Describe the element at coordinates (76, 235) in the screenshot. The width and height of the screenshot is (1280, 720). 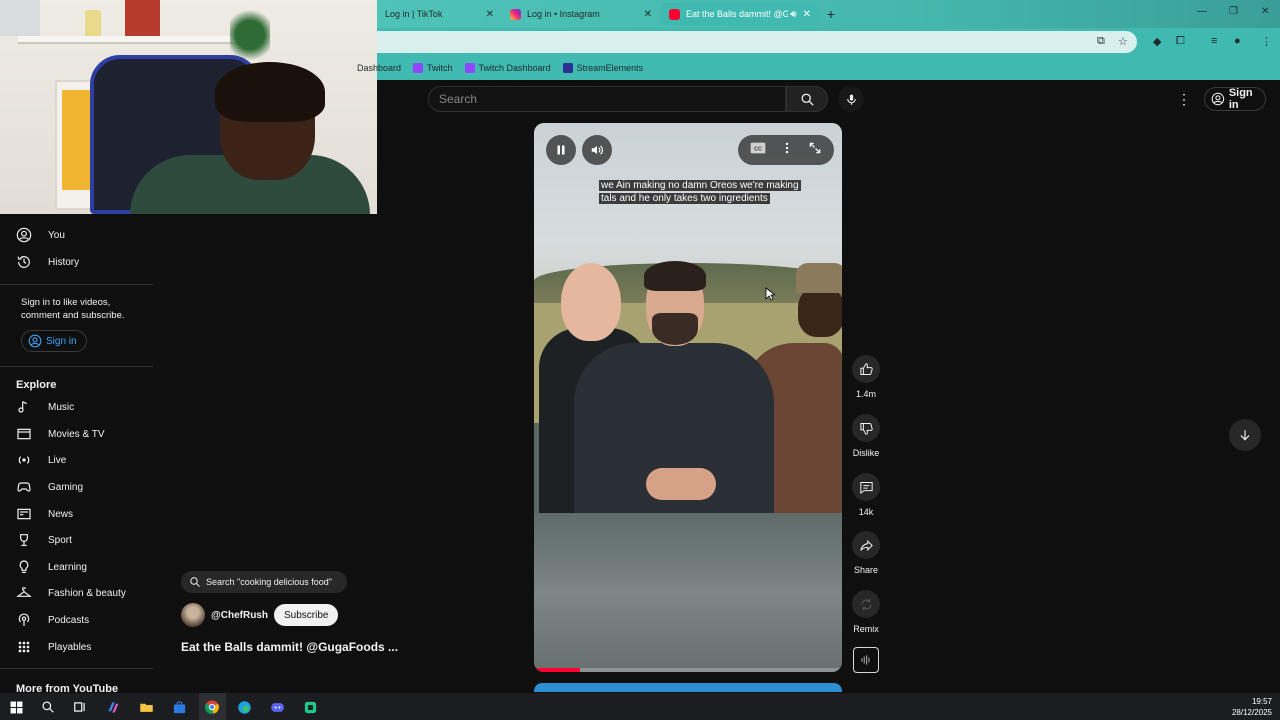
I see `sidebar-item-you: You` at that location.